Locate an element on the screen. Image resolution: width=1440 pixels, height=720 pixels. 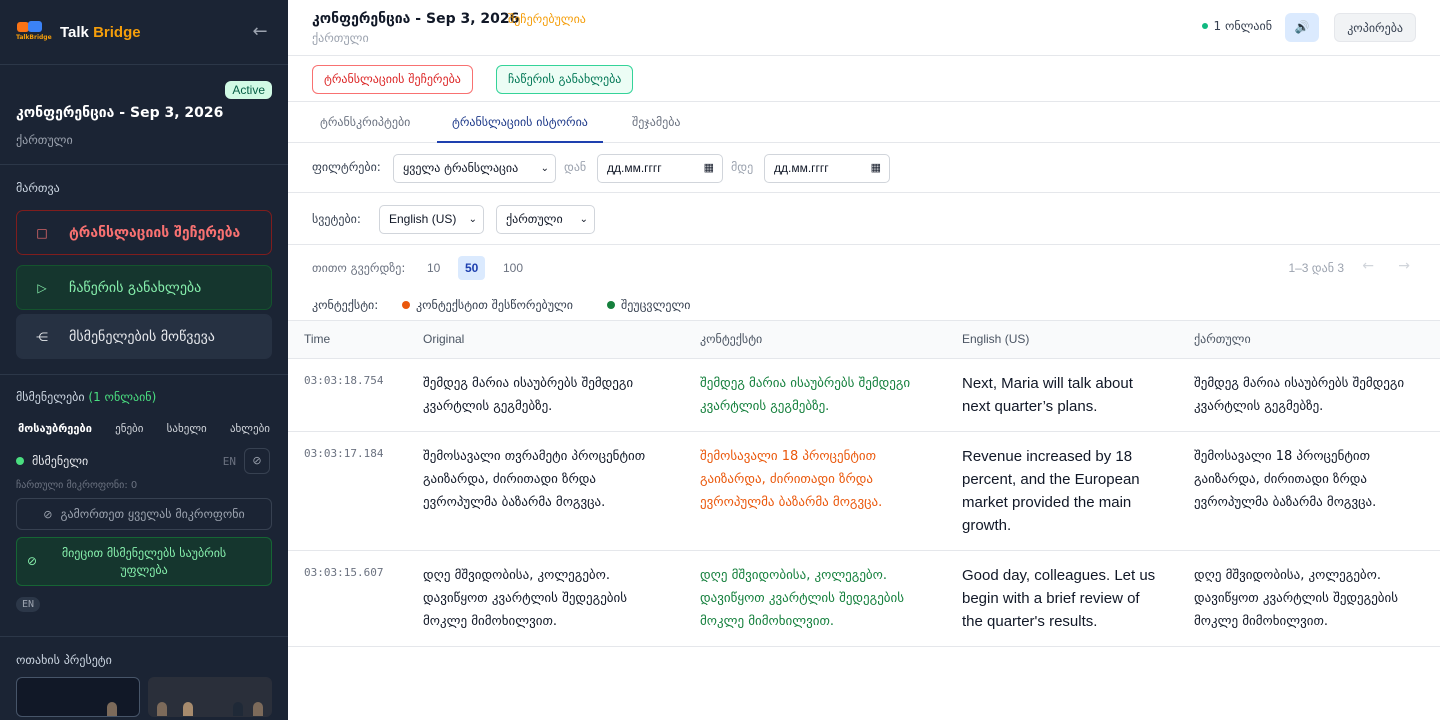
mute-all-button: ⊘ გამორთეთ ყველას მიკროფონი is located at coordinates (144, 514).